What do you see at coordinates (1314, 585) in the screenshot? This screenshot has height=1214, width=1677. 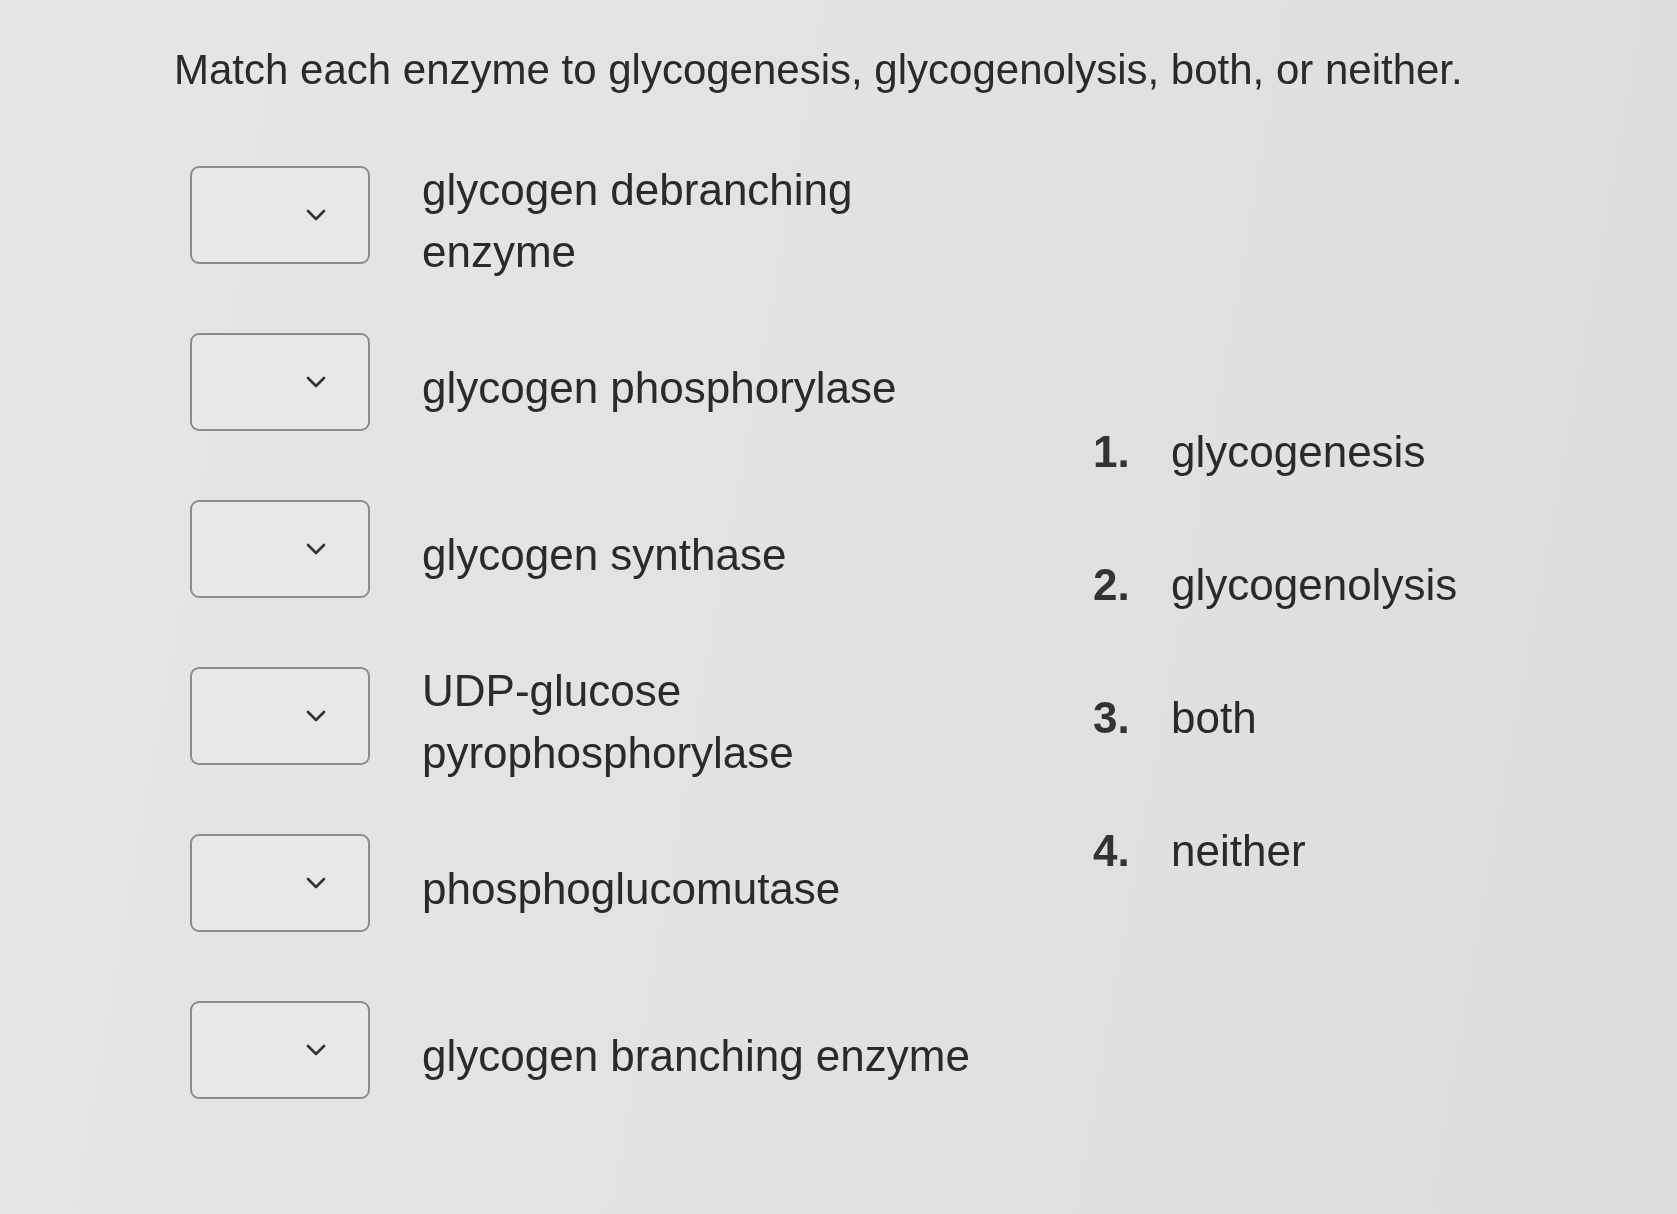 I see `option-label: glycogenolysis` at bounding box center [1314, 585].